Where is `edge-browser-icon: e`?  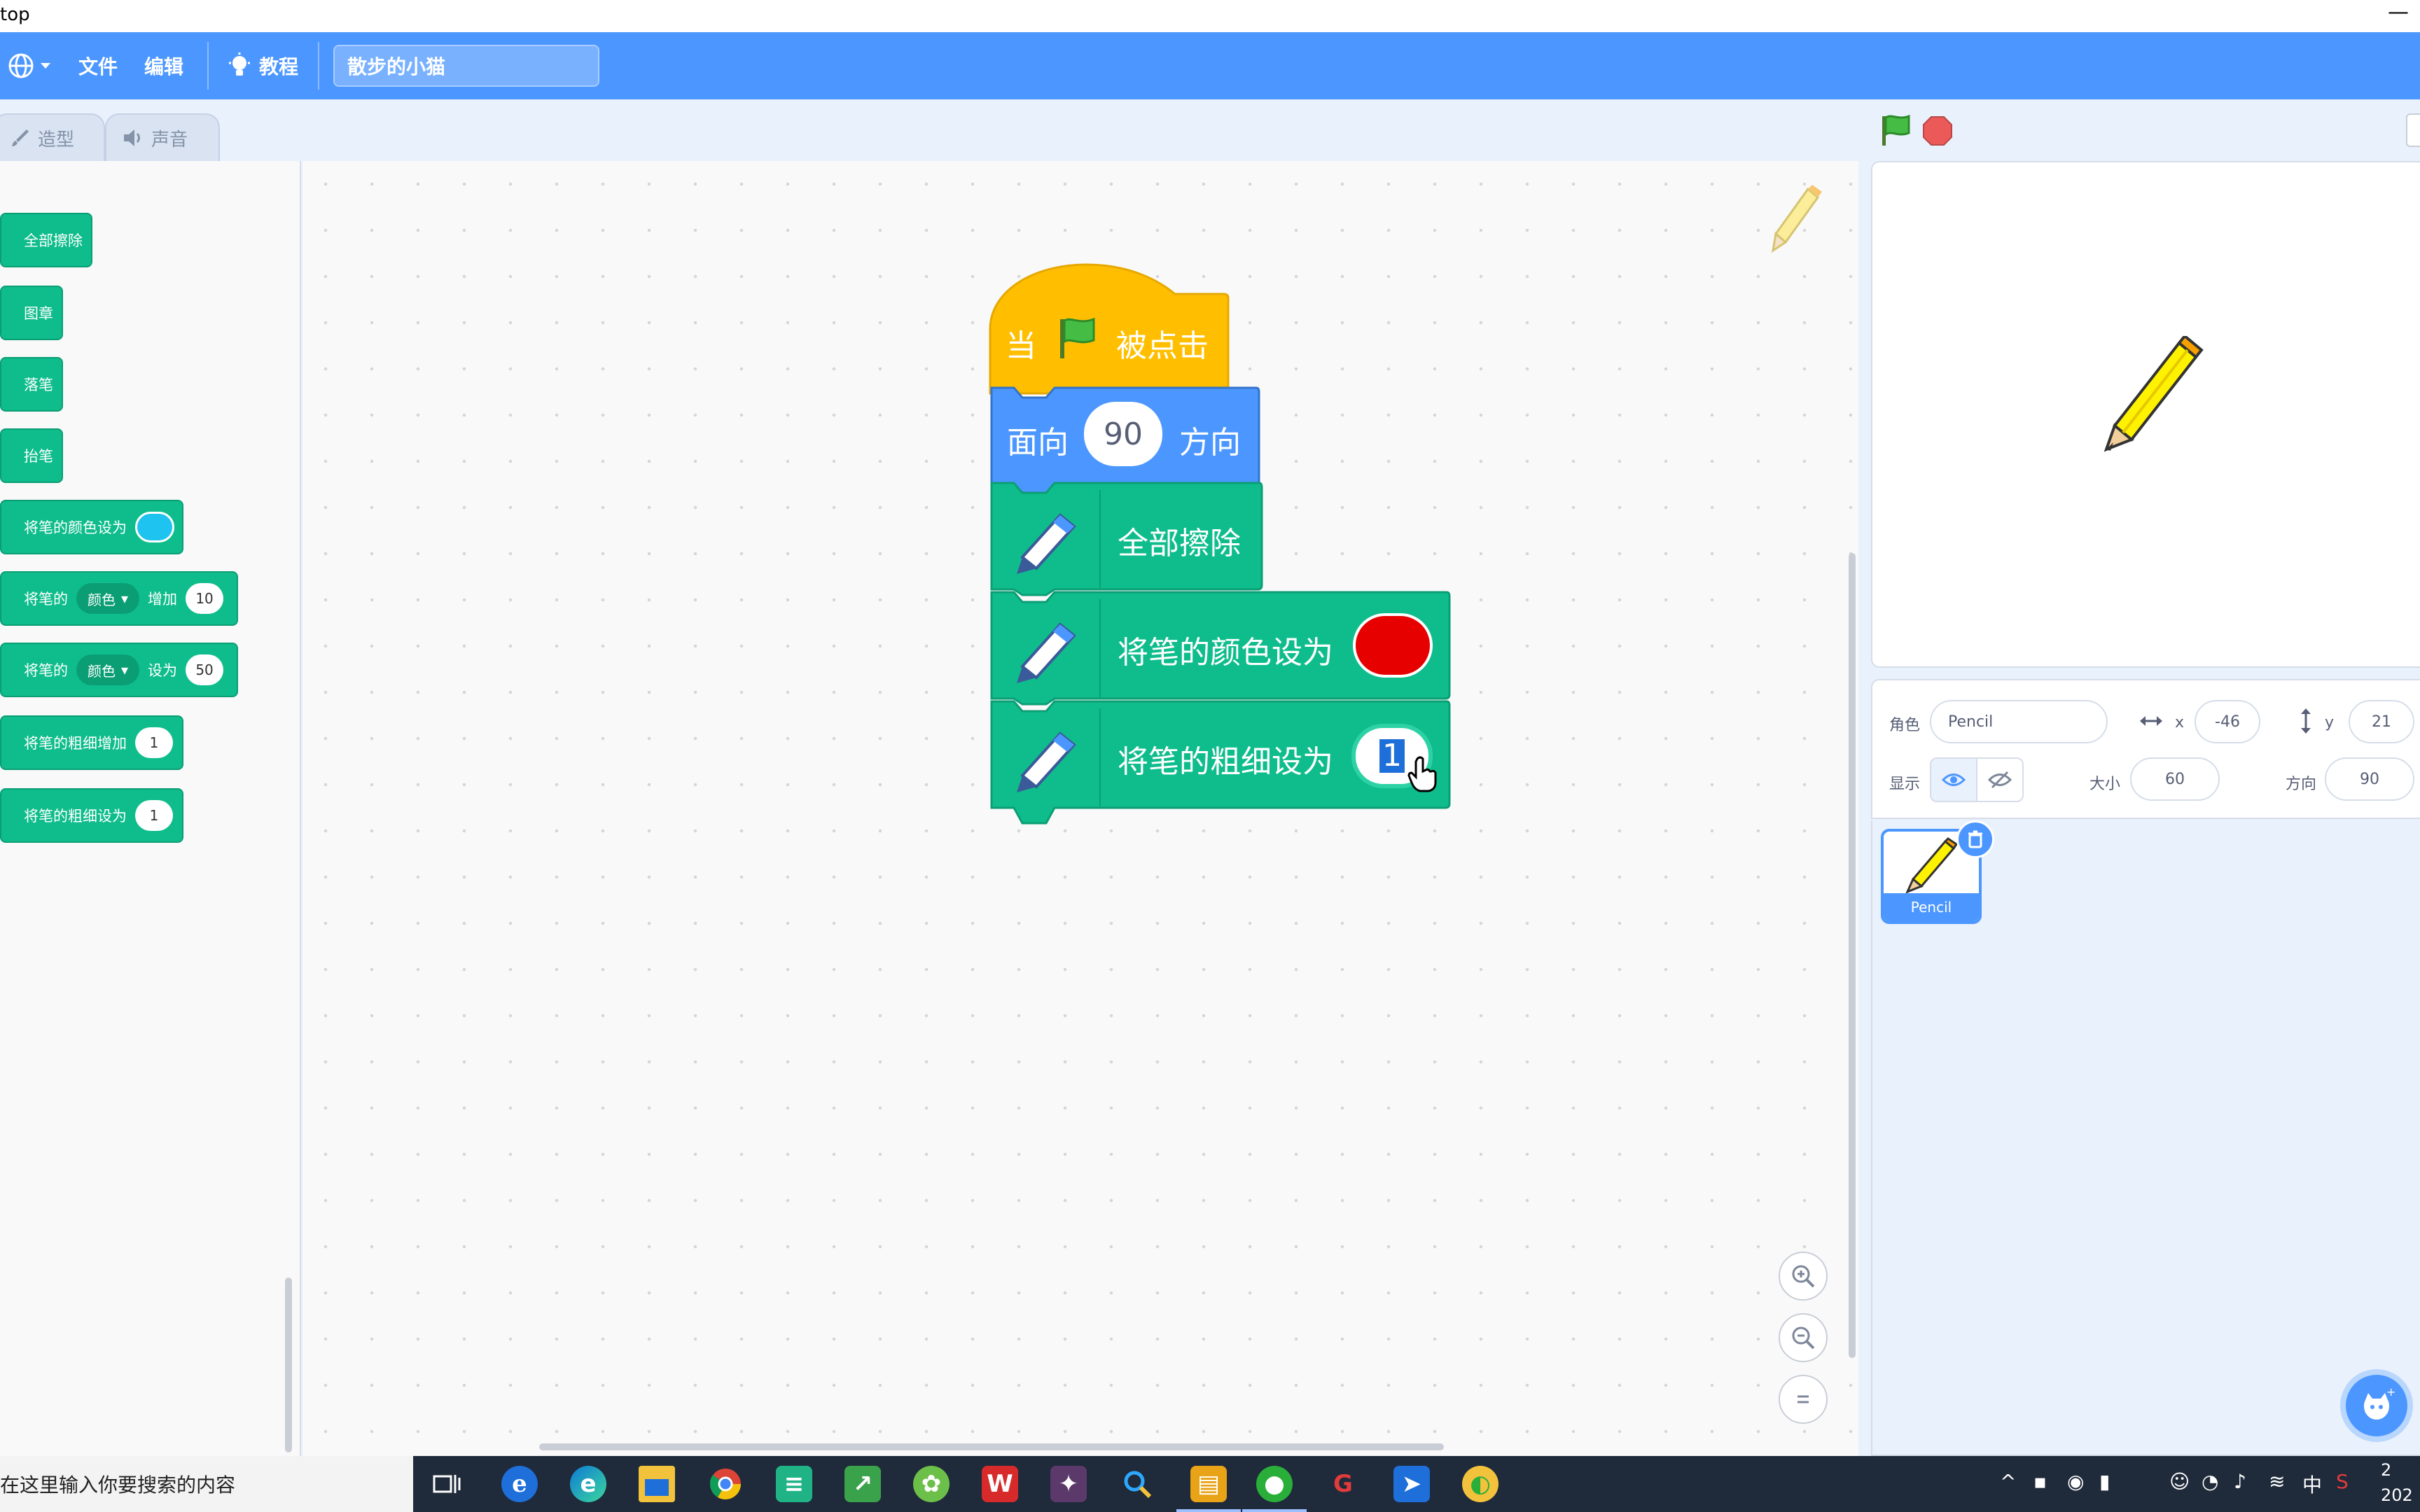
edge-browser-icon: e is located at coordinates (588, 1484).